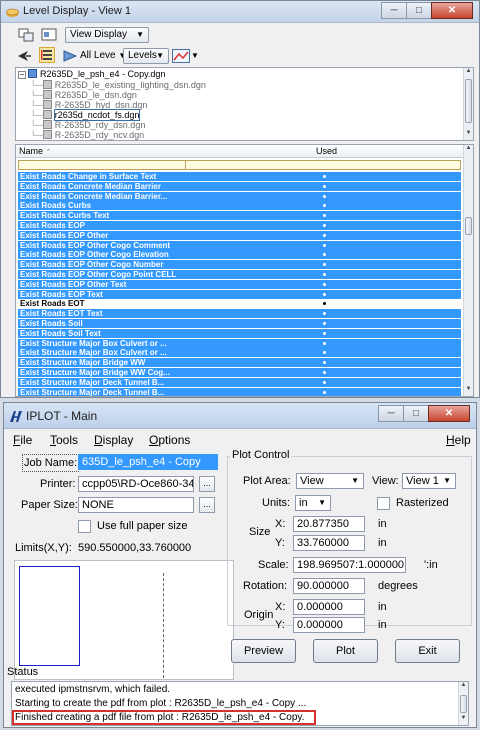 Image resolution: width=480 pixels, height=730 pixels. What do you see at coordinates (313, 503) in the screenshot?
I see `units-select: in ▼` at bounding box center [313, 503].